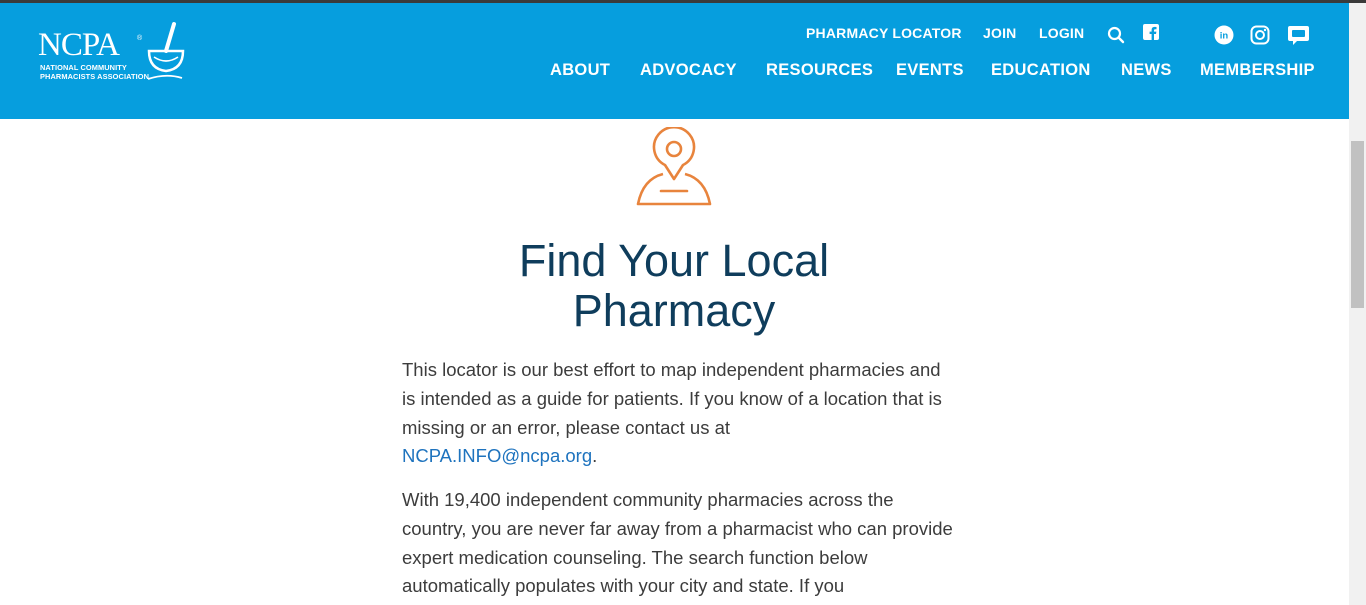  Describe the element at coordinates (930, 70) in the screenshot. I see `nav-events: EVENTS` at that location.